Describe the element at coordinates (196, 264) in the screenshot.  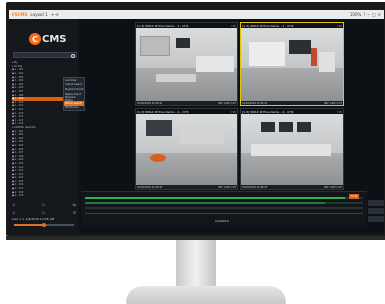
I see `monitor-stand` at that location.